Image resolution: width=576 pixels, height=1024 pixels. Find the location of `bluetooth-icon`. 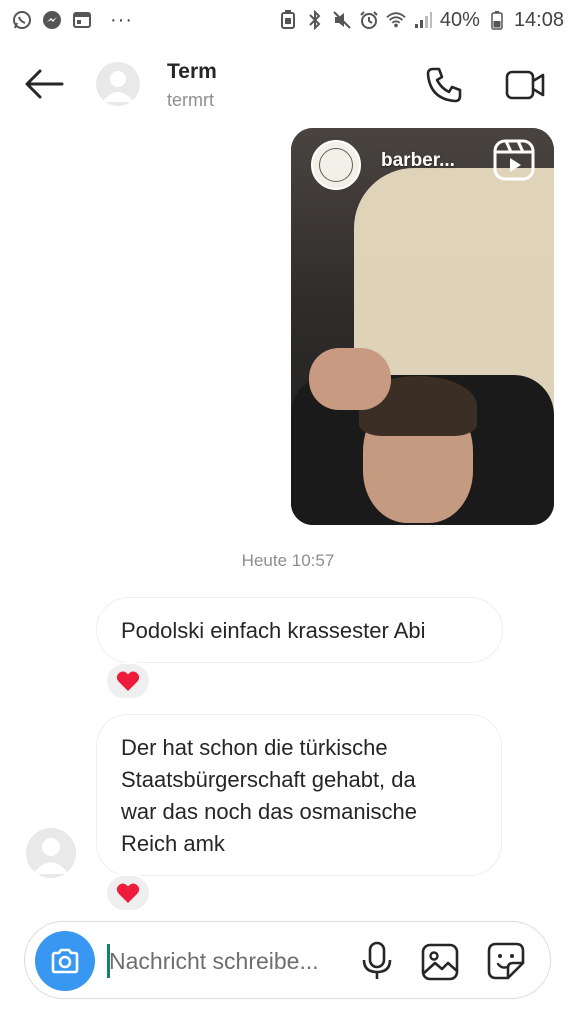

bluetooth-icon is located at coordinates (315, 20).